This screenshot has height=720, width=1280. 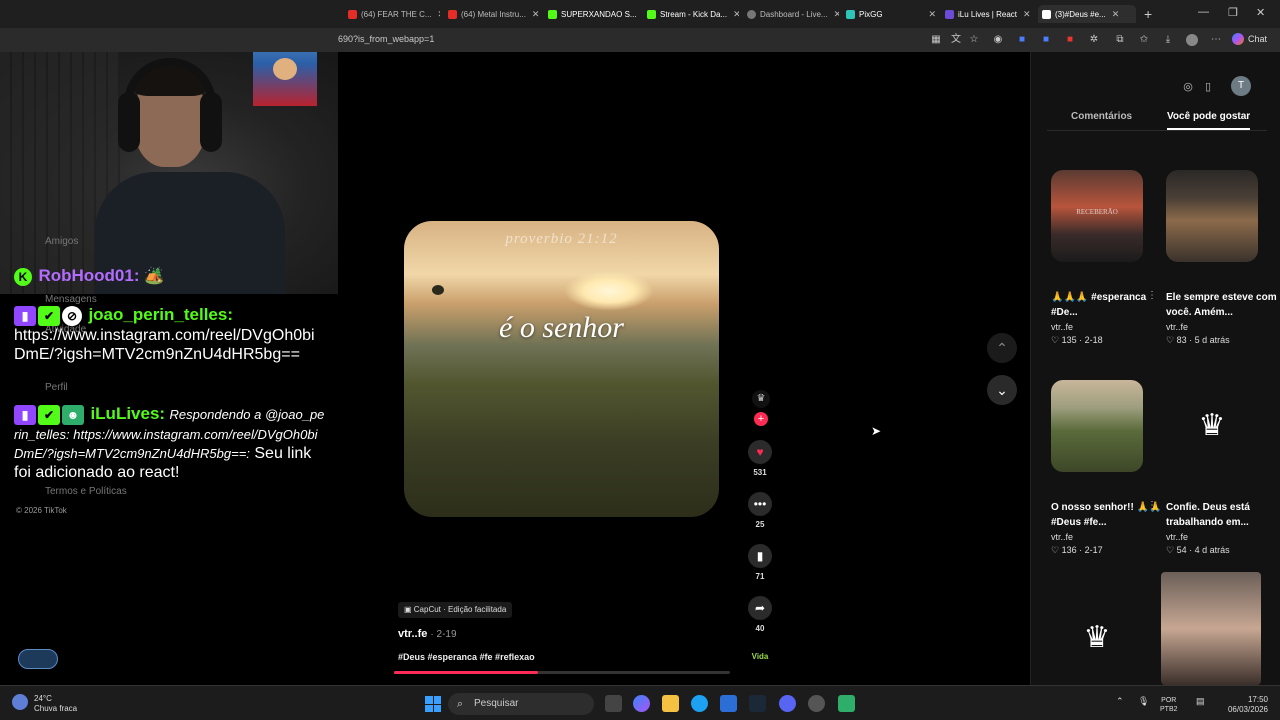 I want to click on heart-outline-icon: ♡, so click(x=1170, y=340).